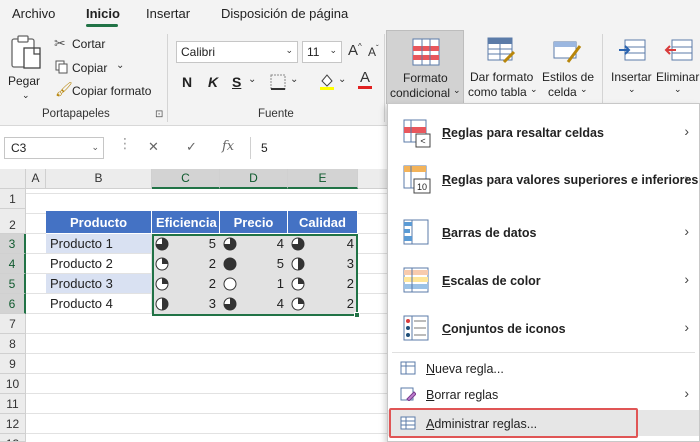 The image size is (700, 442). Describe the element at coordinates (99, 222) in the screenshot. I see `table-header-producto: Producto` at that location.